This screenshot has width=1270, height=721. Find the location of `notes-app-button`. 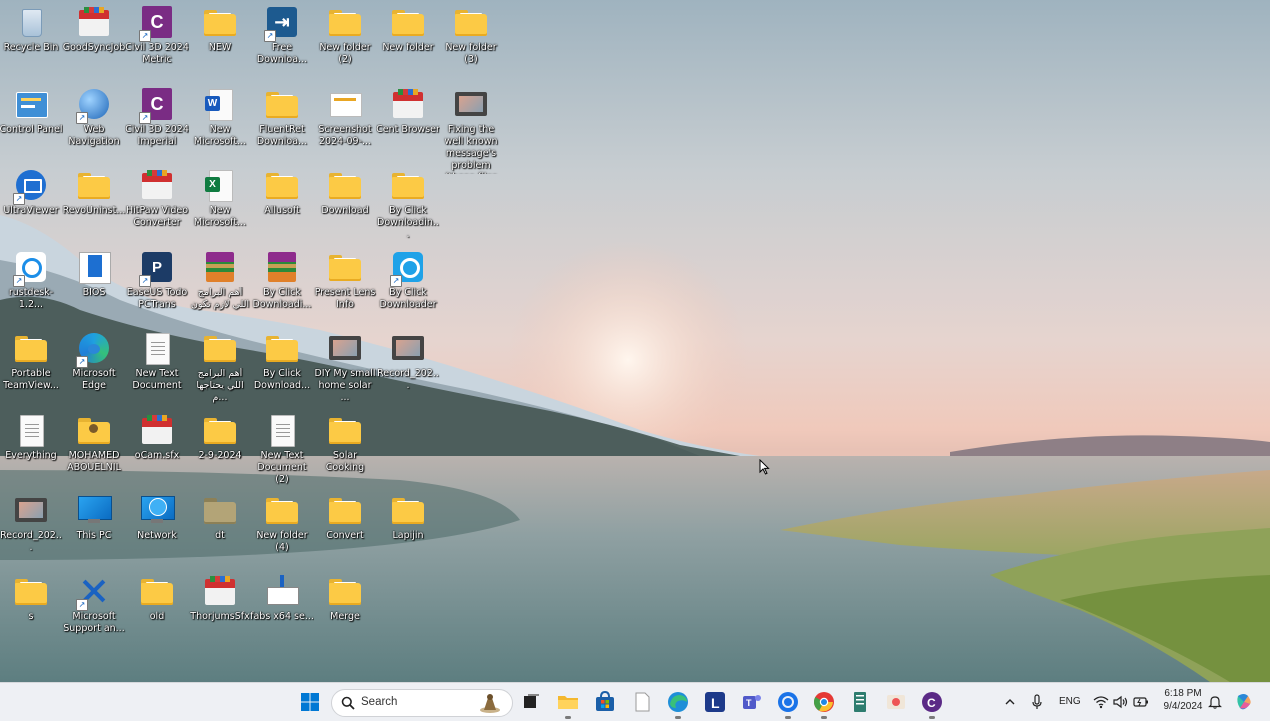

notes-app-button is located at coordinates (860, 702).